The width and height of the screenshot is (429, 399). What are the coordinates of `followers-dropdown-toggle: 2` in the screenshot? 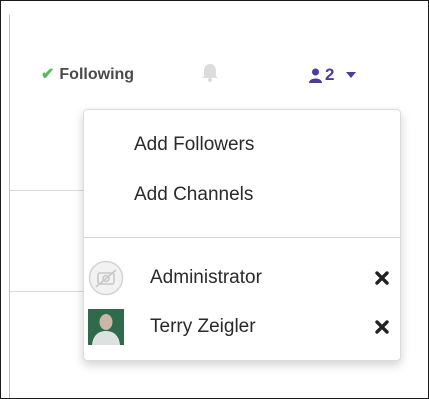 It's located at (333, 75).